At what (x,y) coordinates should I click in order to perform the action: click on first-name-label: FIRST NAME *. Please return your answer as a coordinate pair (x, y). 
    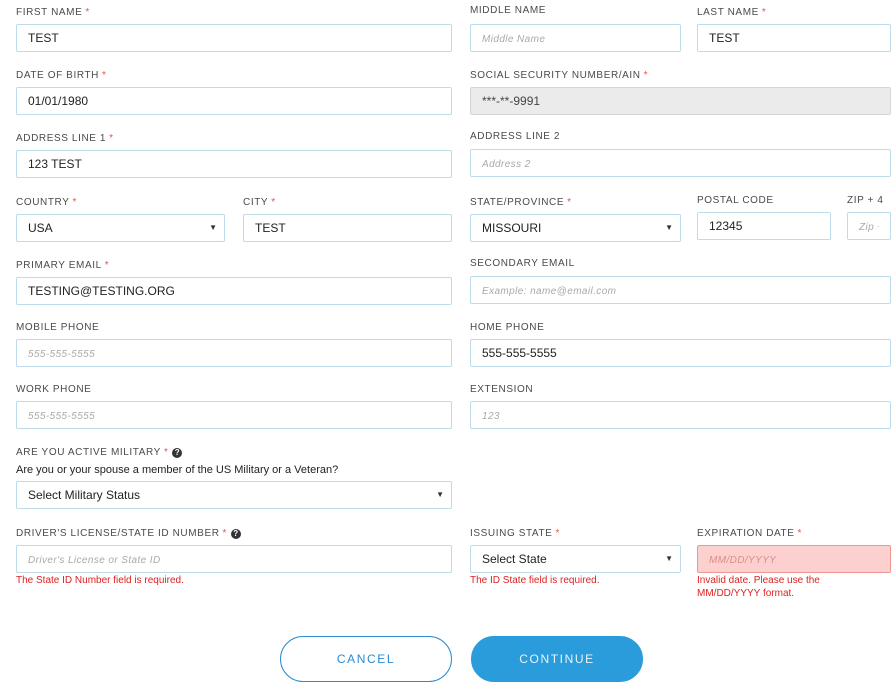
    Looking at the image, I should click on (53, 12).